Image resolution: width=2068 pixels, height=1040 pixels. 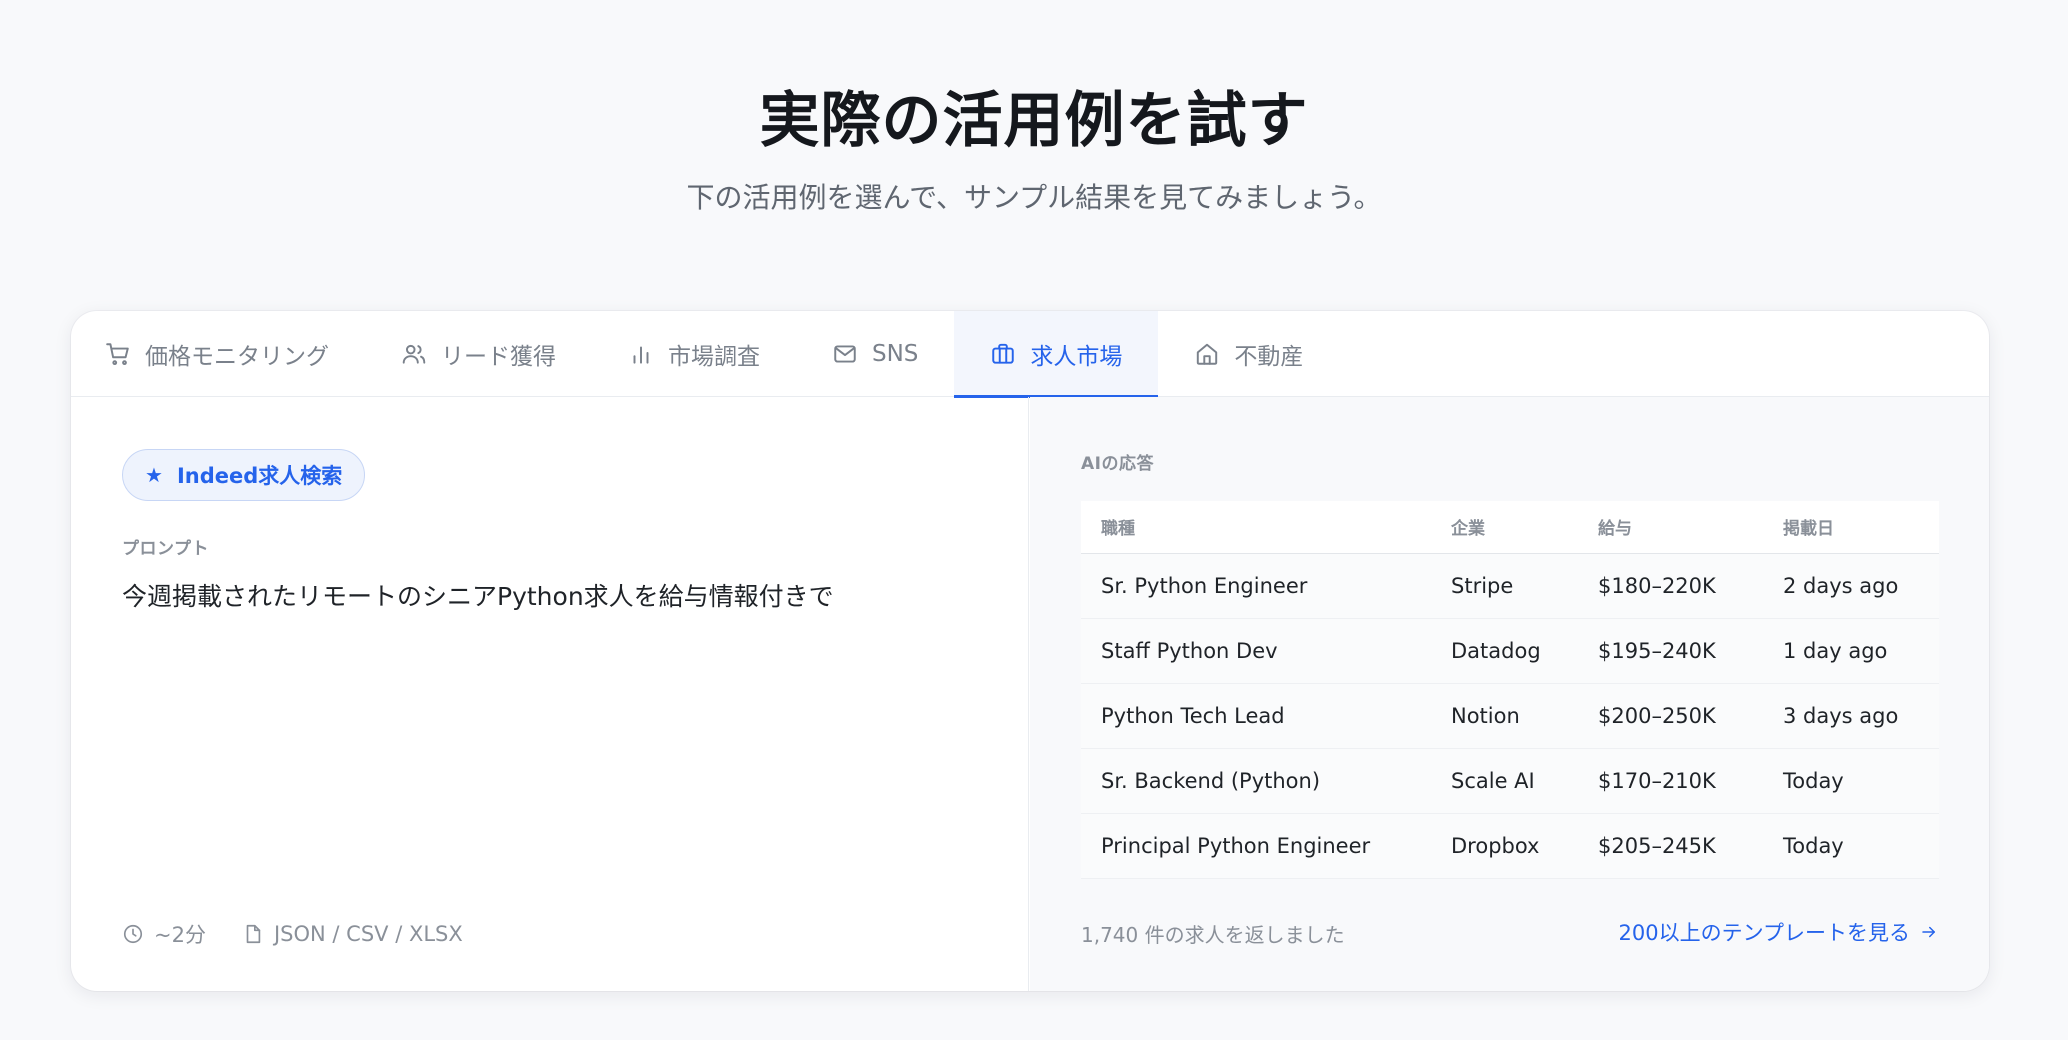 I want to click on table-cell: Python Tech Lead, so click(x=1256, y=716).